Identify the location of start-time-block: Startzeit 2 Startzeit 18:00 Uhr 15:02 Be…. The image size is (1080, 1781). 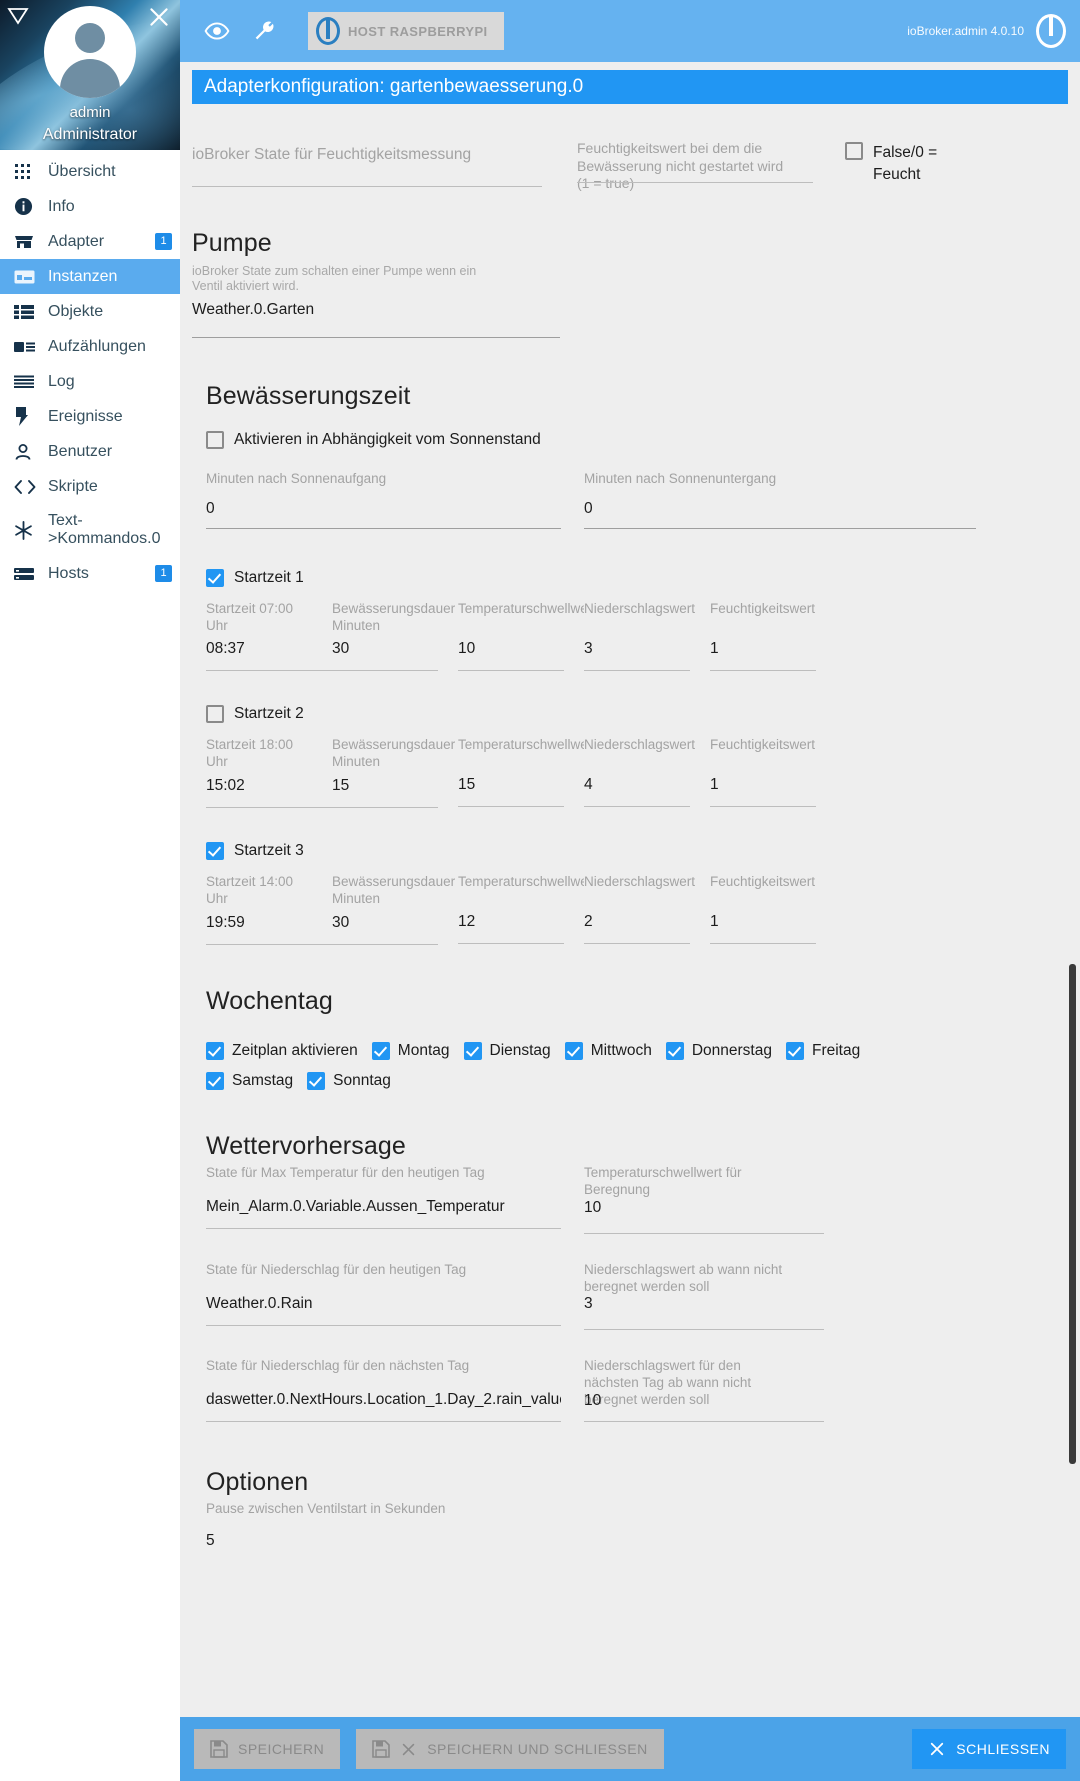
(634, 757).